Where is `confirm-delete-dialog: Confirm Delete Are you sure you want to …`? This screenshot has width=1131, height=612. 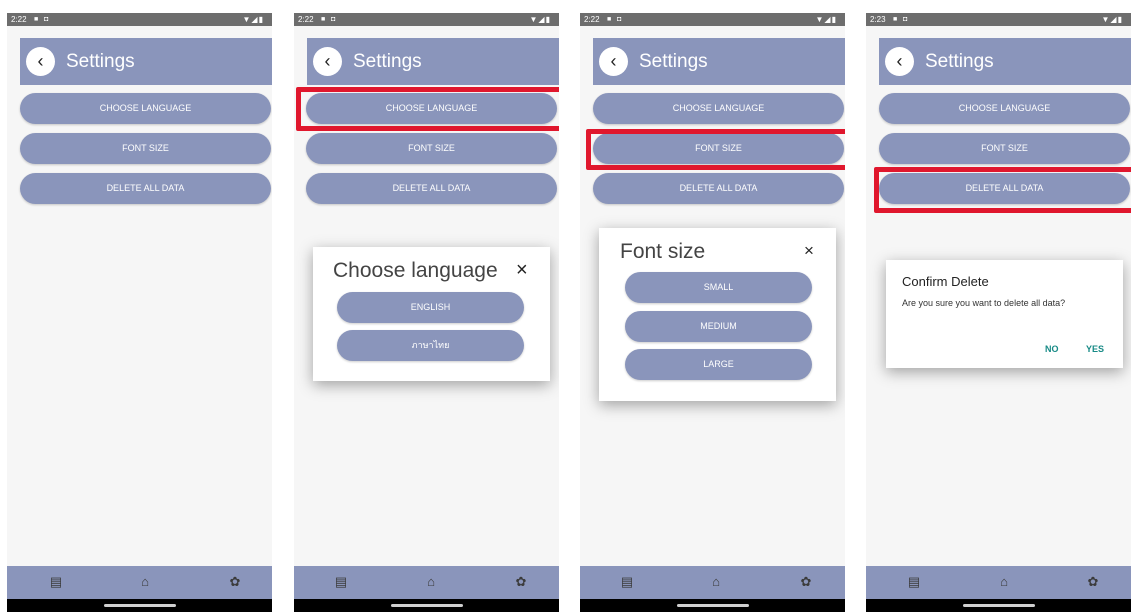
confirm-delete-dialog: Confirm Delete Are you sure you want to … is located at coordinates (1004, 314).